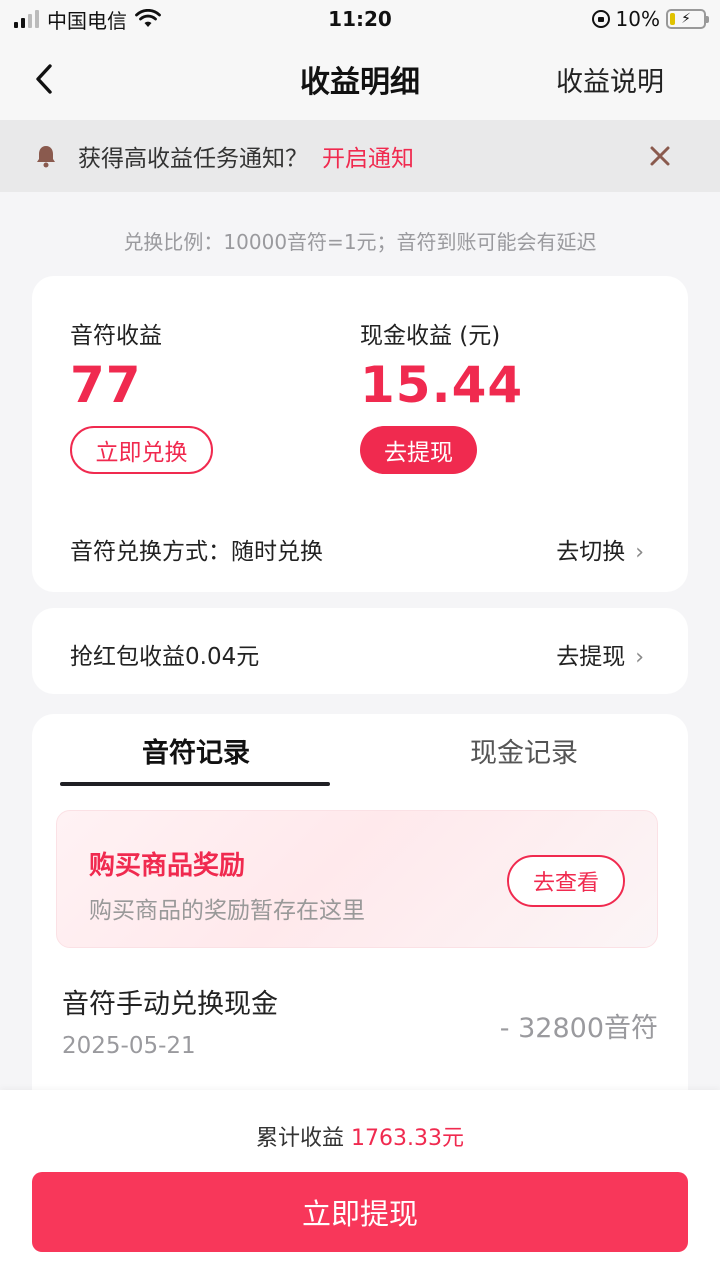 This screenshot has width=720, height=1280. I want to click on red-packet-withdraw-link: 去提现 ›, so click(600, 654).